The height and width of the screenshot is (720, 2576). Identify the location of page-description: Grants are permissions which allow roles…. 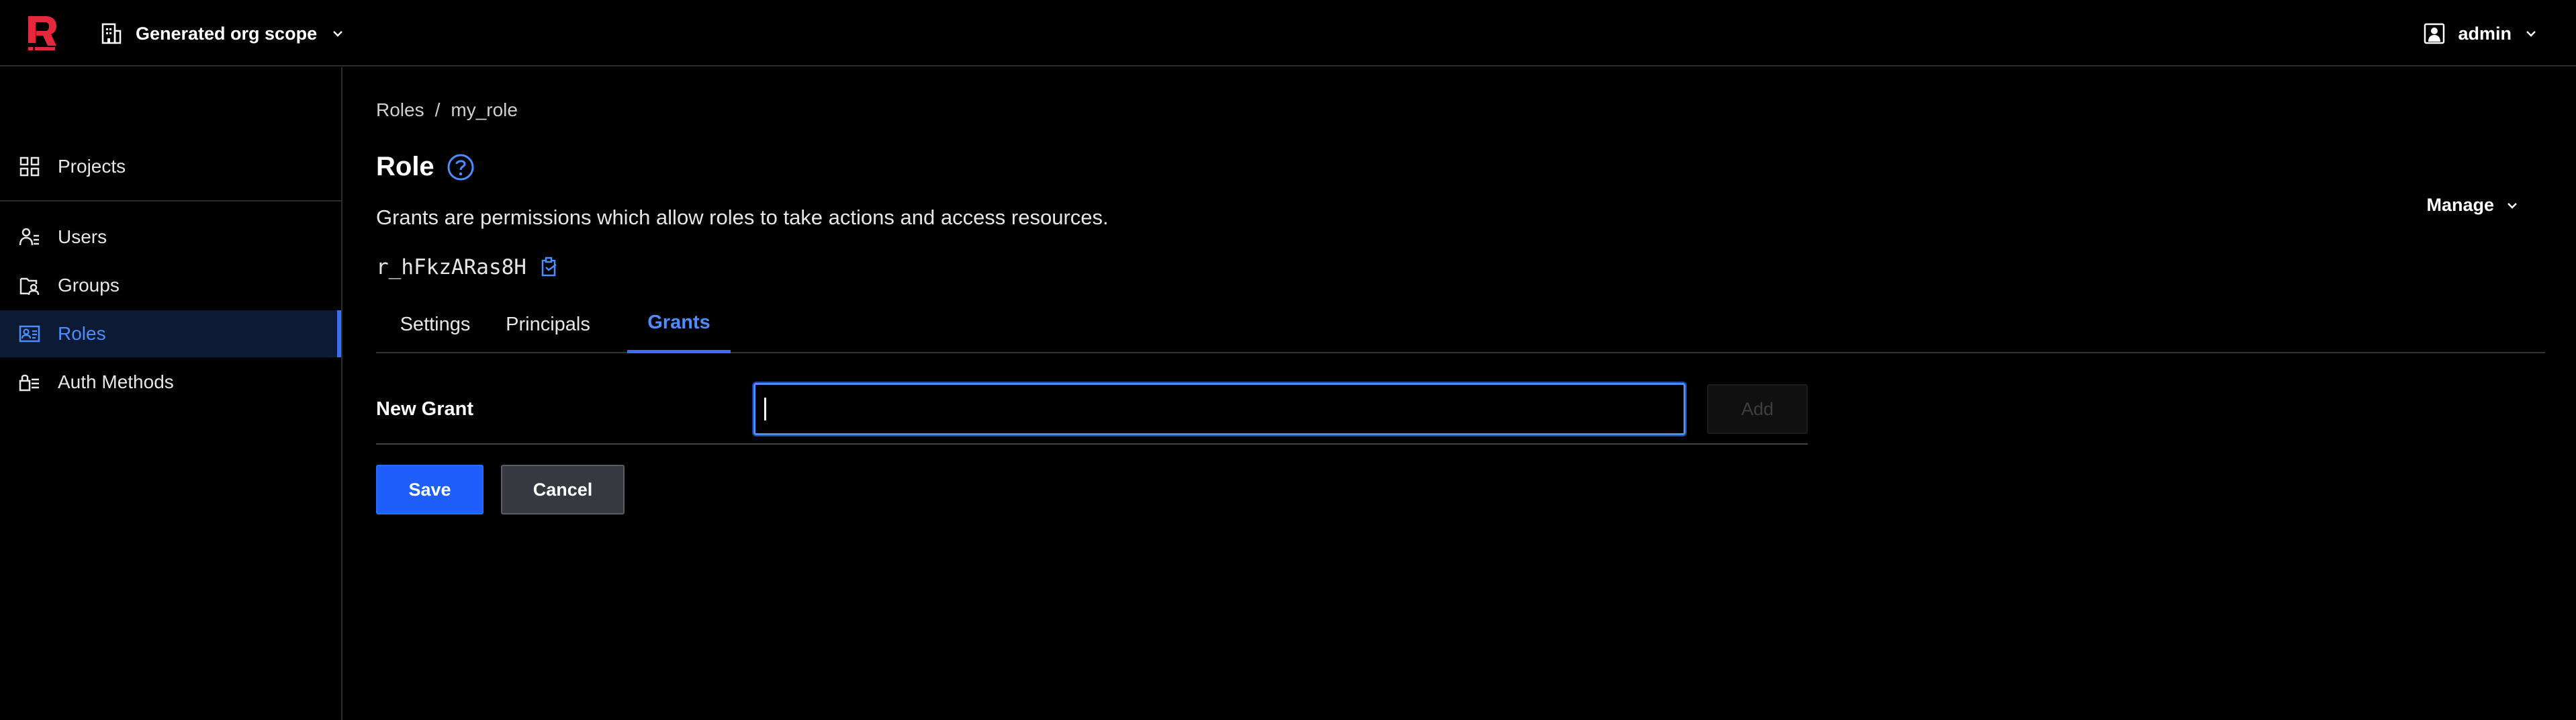
(742, 217).